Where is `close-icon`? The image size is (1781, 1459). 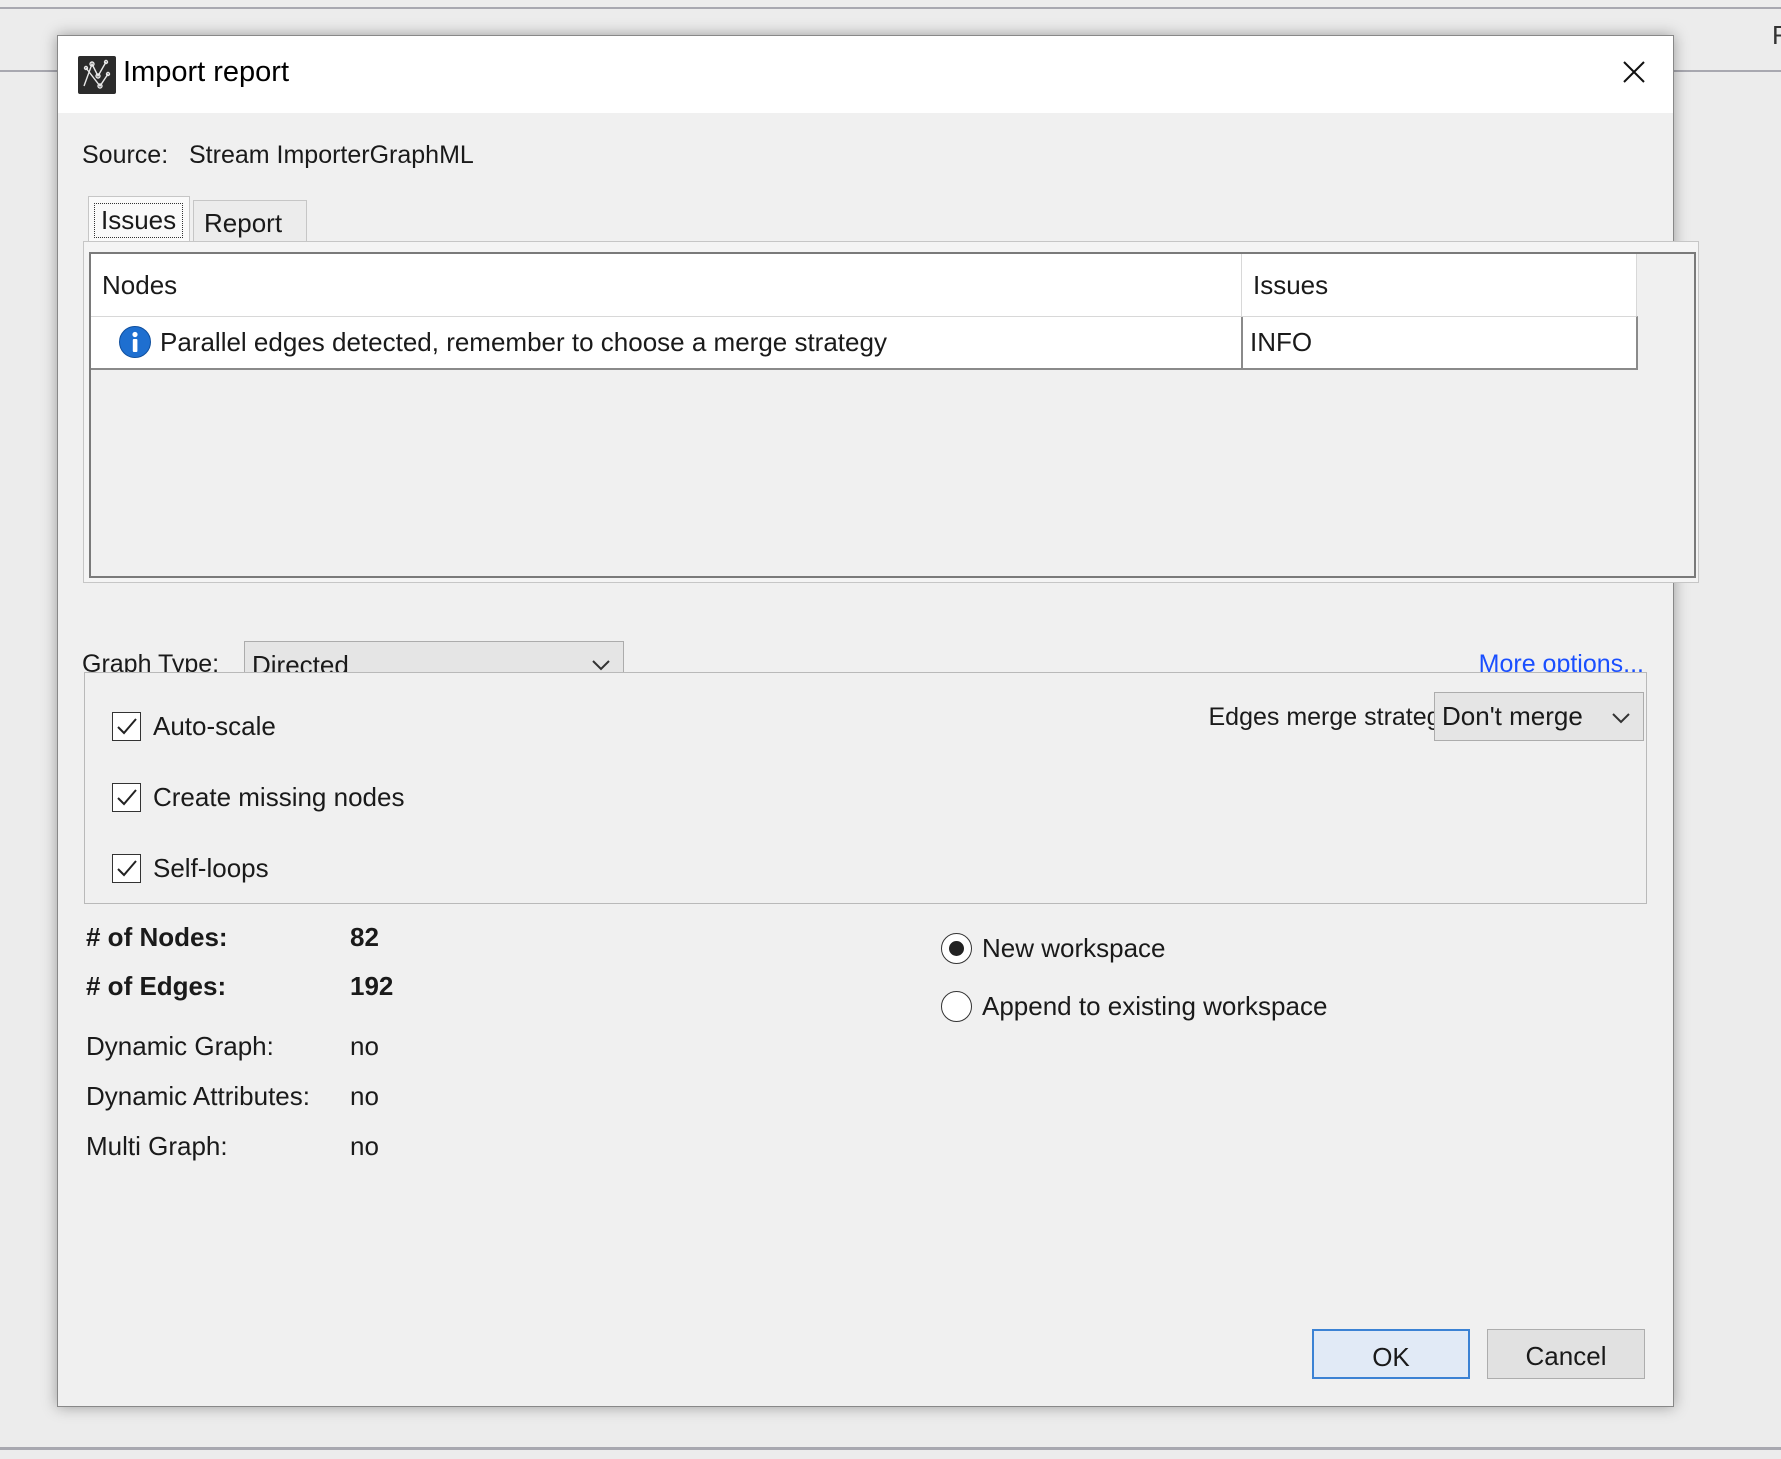
close-icon is located at coordinates (1634, 72).